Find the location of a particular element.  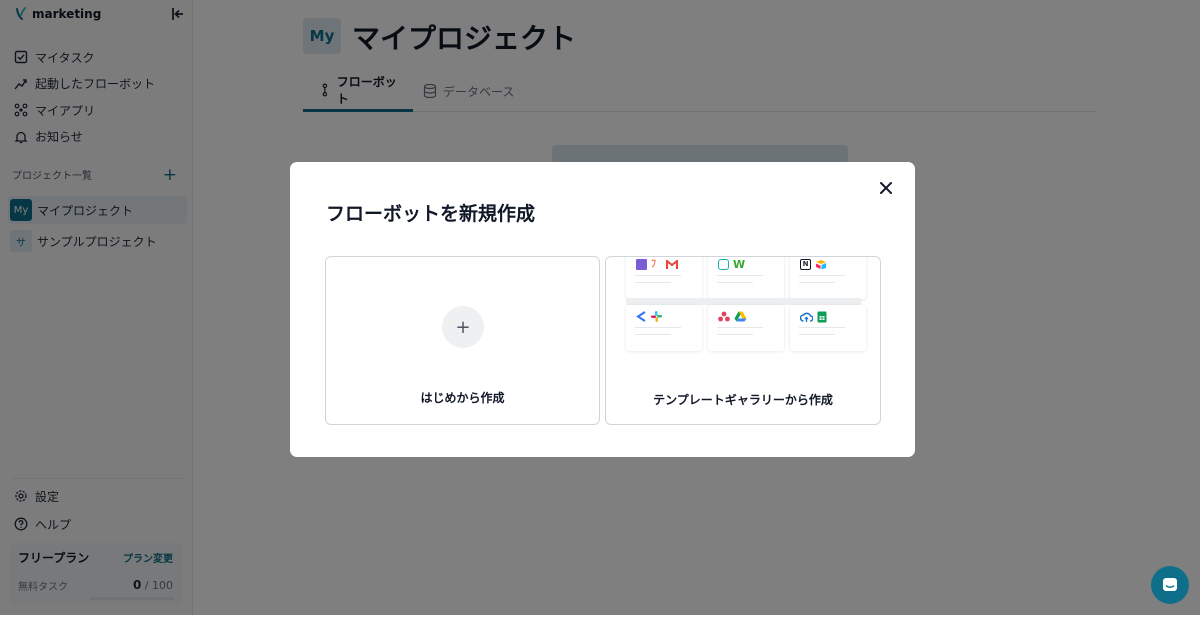

gmail-app-icon is located at coordinates (672, 264).